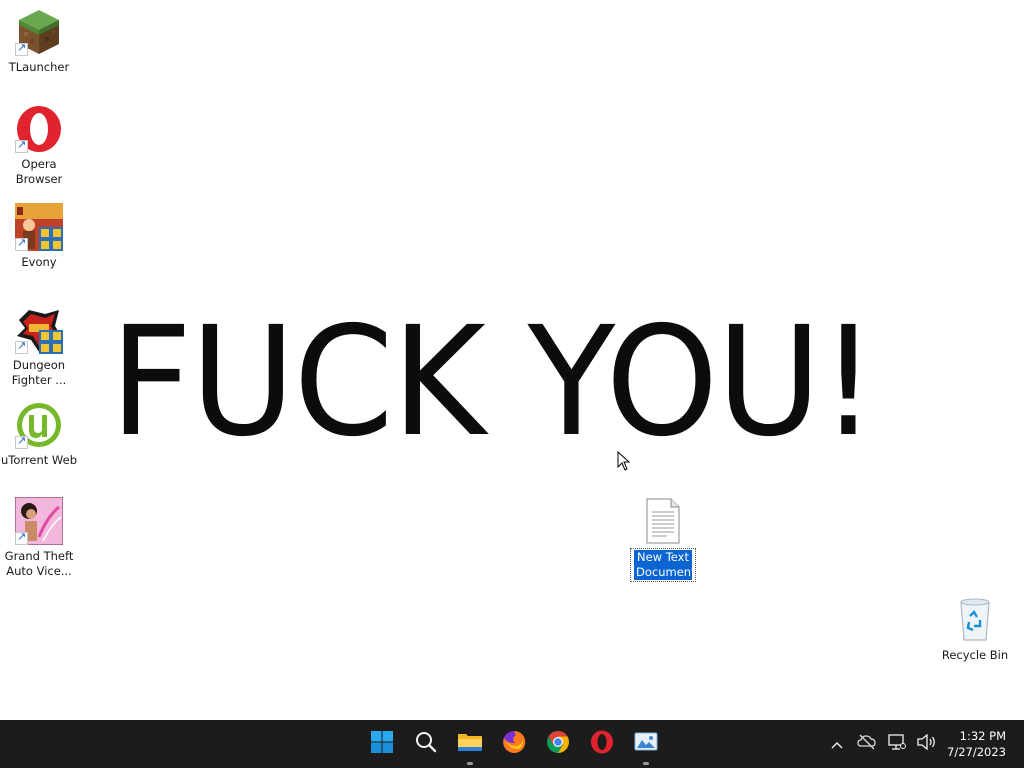 Image resolution: width=1024 pixels, height=768 pixels. I want to click on gta-vice-city-icon, so click(39, 521).